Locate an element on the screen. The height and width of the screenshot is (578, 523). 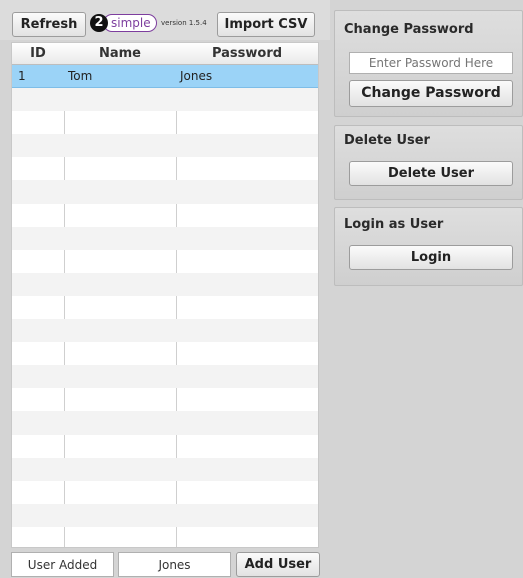
login-button: Login is located at coordinates (431, 257).